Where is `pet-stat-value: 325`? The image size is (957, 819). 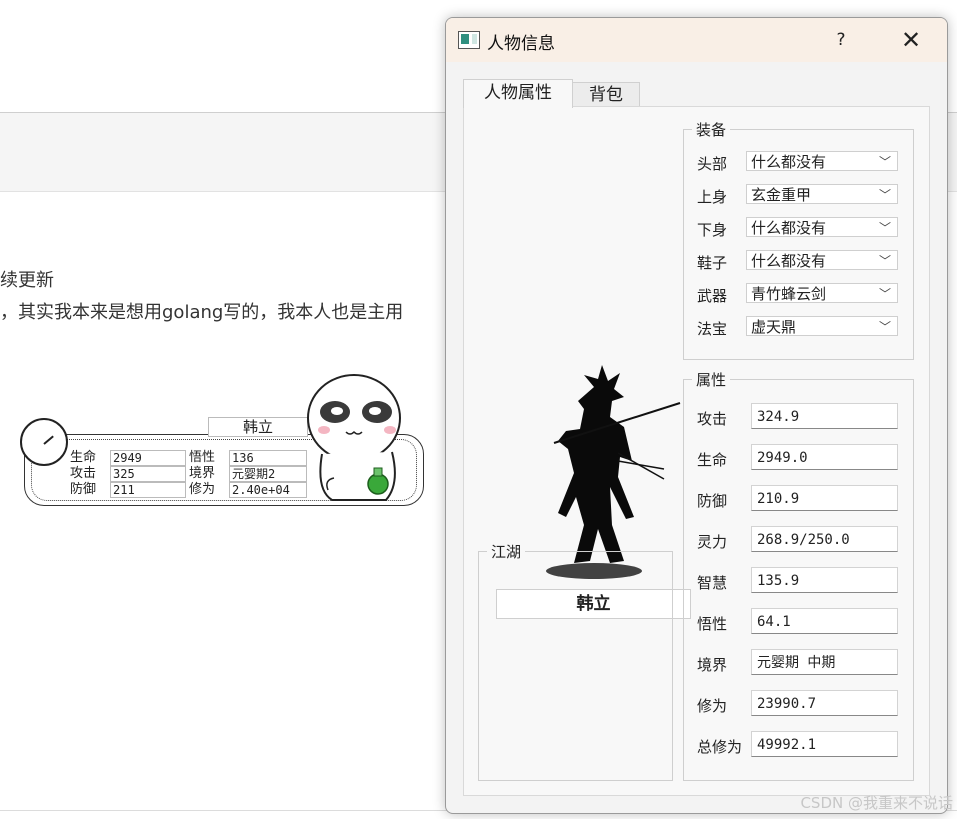
pet-stat-value: 325 is located at coordinates (148, 474).